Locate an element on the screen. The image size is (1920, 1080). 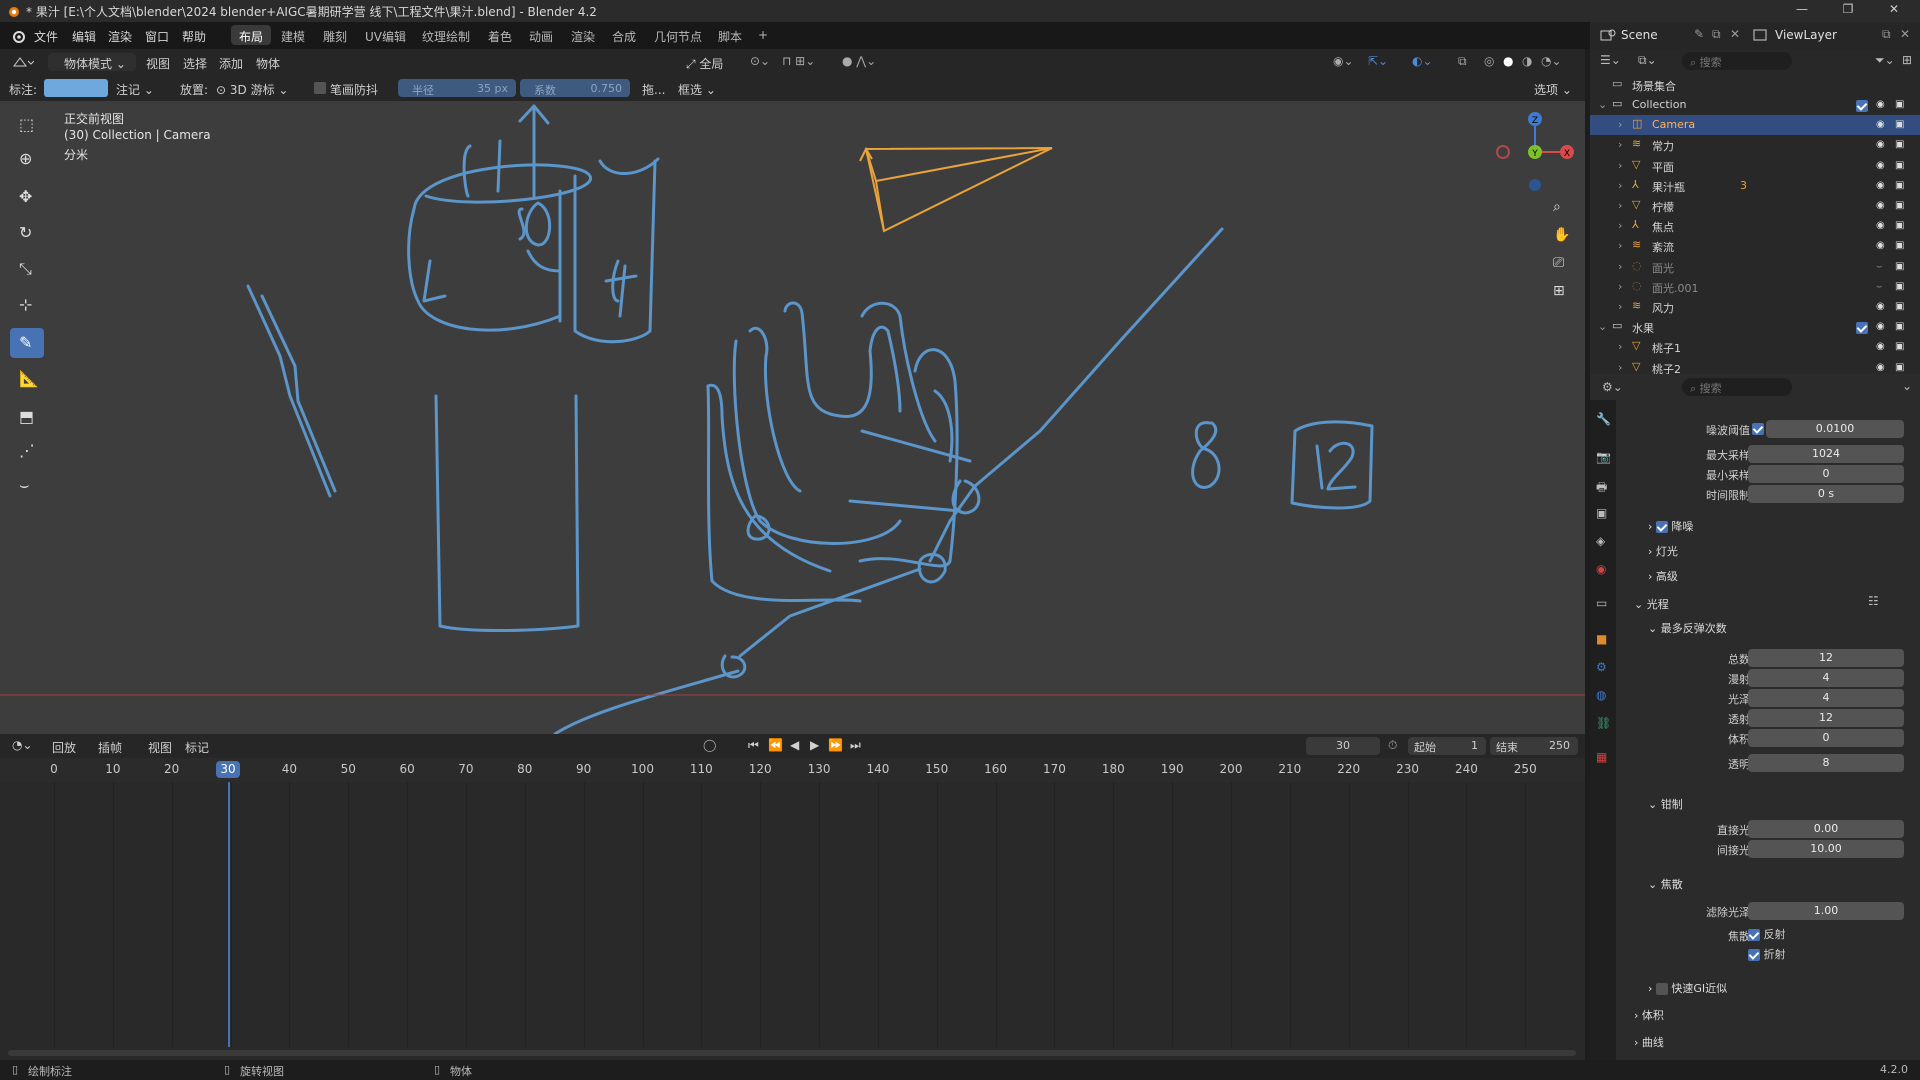
visibility-icon: ◉⌄ is located at coordinates (1343, 61).